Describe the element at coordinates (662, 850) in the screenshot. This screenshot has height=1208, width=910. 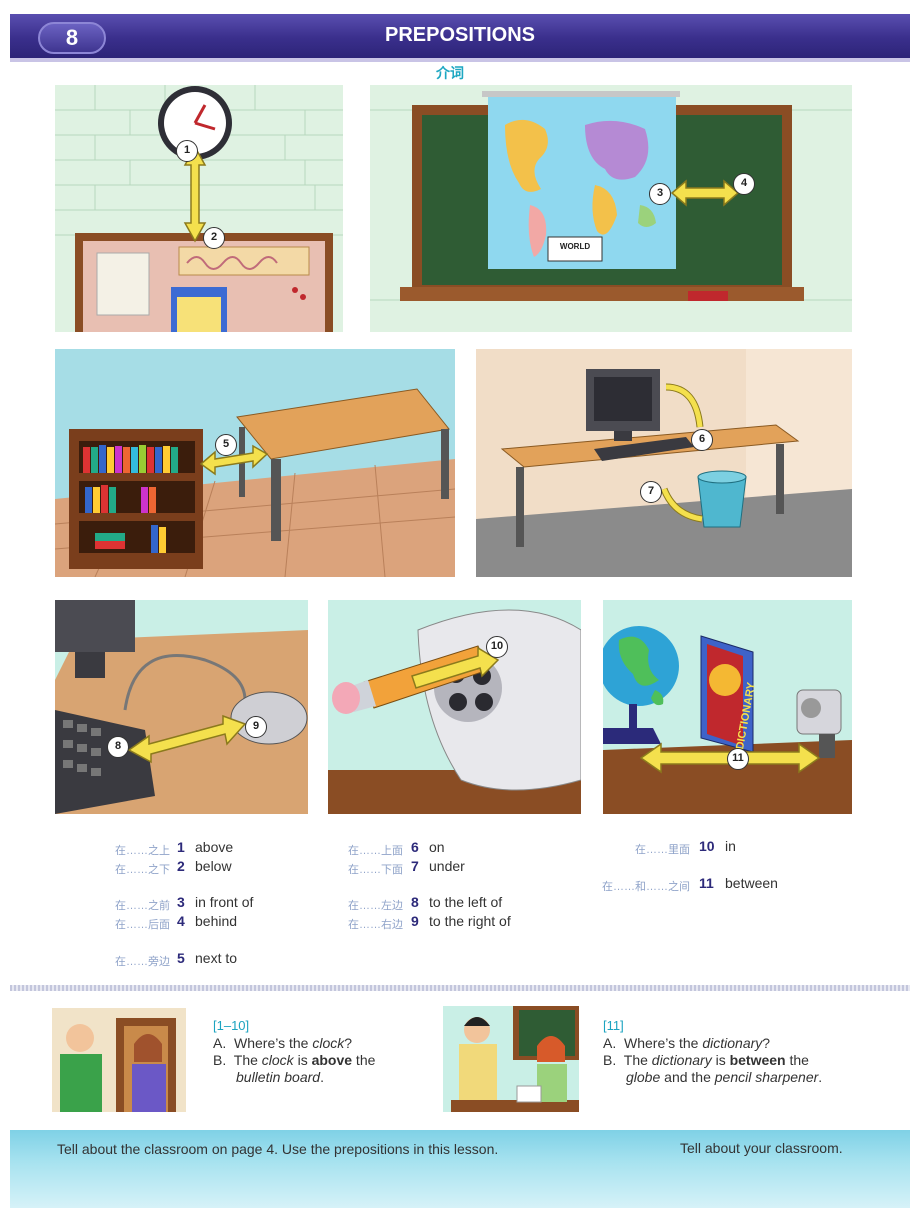
I see `vocab-10-chinese: 在……里面` at that location.